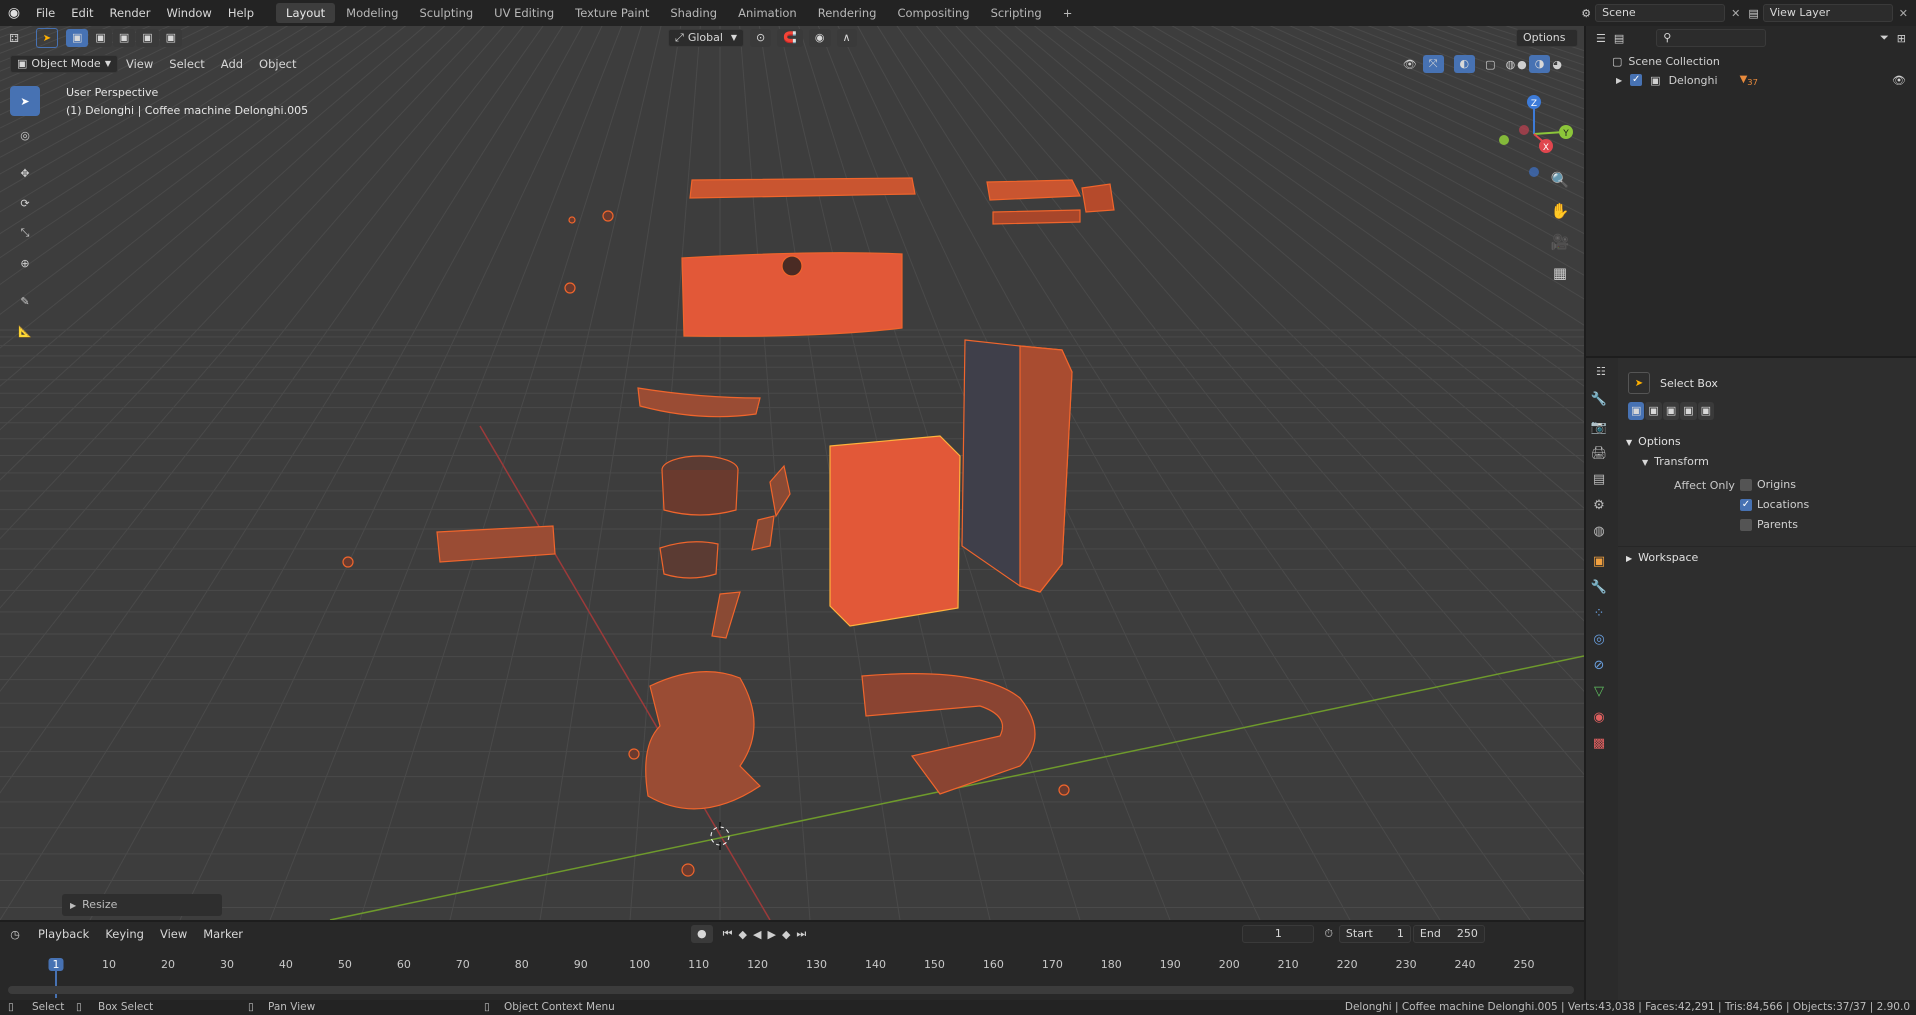 This screenshot has height=1015, width=1916. What do you see at coordinates (1599, 639) in the screenshot?
I see `physics-icon: ◎` at bounding box center [1599, 639].